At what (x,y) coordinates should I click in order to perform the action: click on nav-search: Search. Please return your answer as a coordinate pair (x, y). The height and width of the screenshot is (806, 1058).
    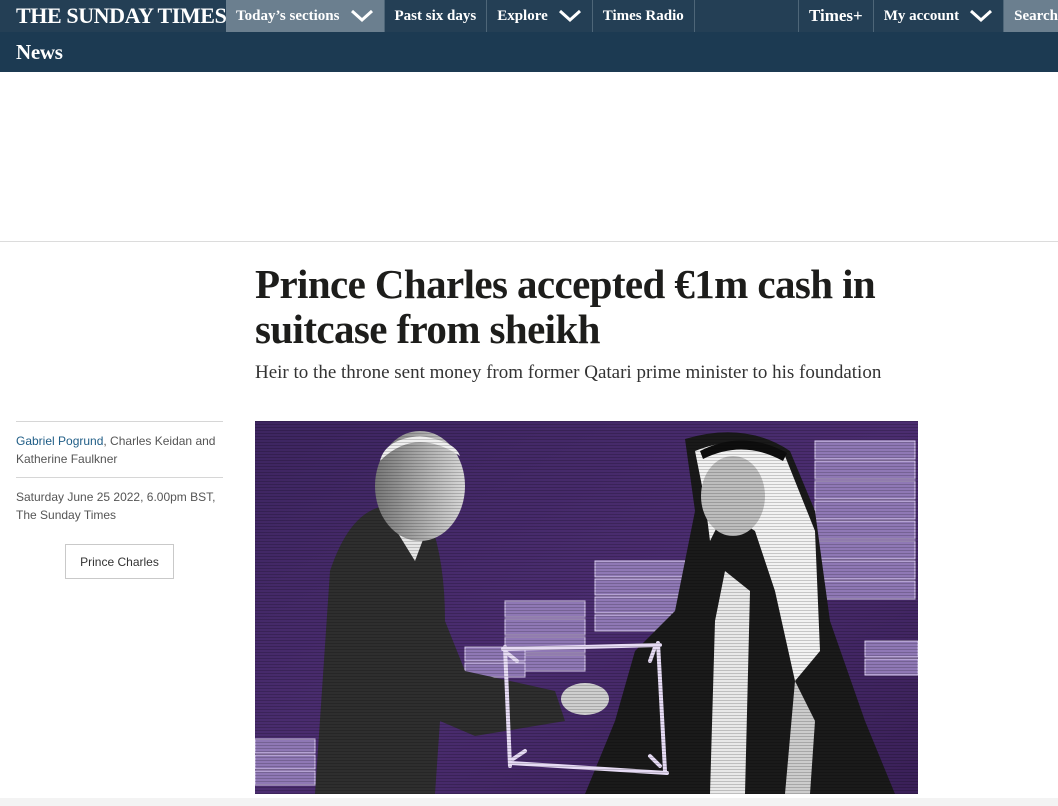
    Looking at the image, I should click on (1031, 16).